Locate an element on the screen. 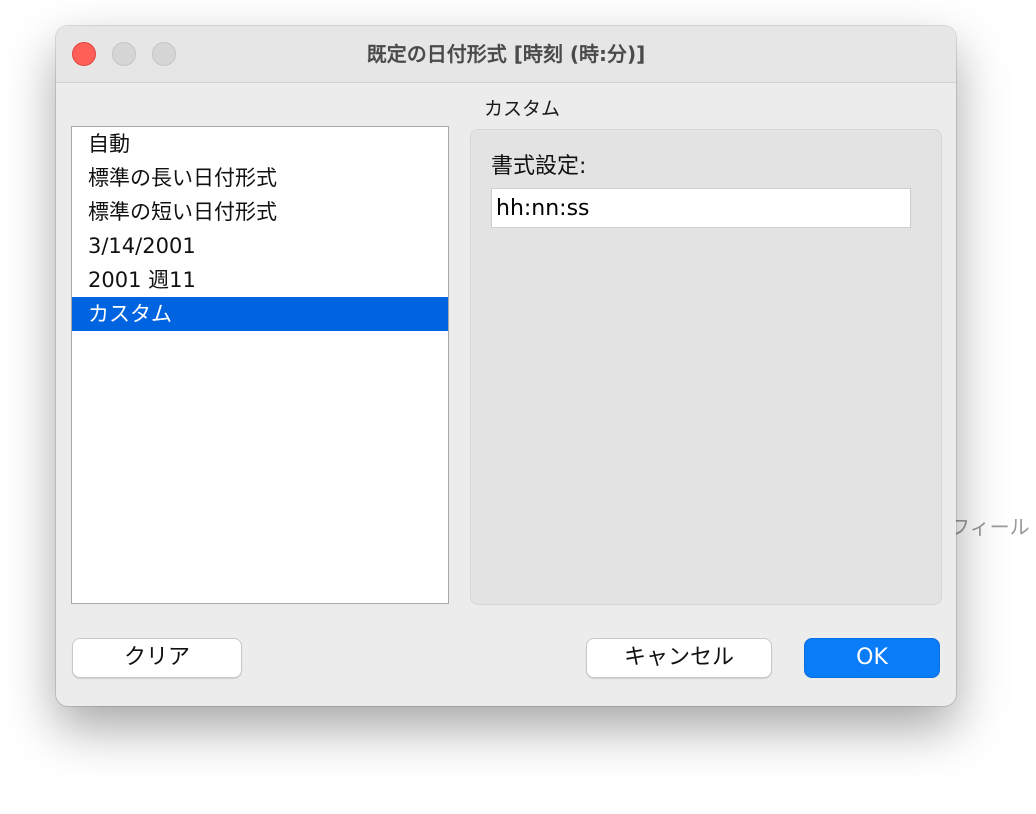  format-list-item: 標準の短い日付形式 is located at coordinates (260, 212).